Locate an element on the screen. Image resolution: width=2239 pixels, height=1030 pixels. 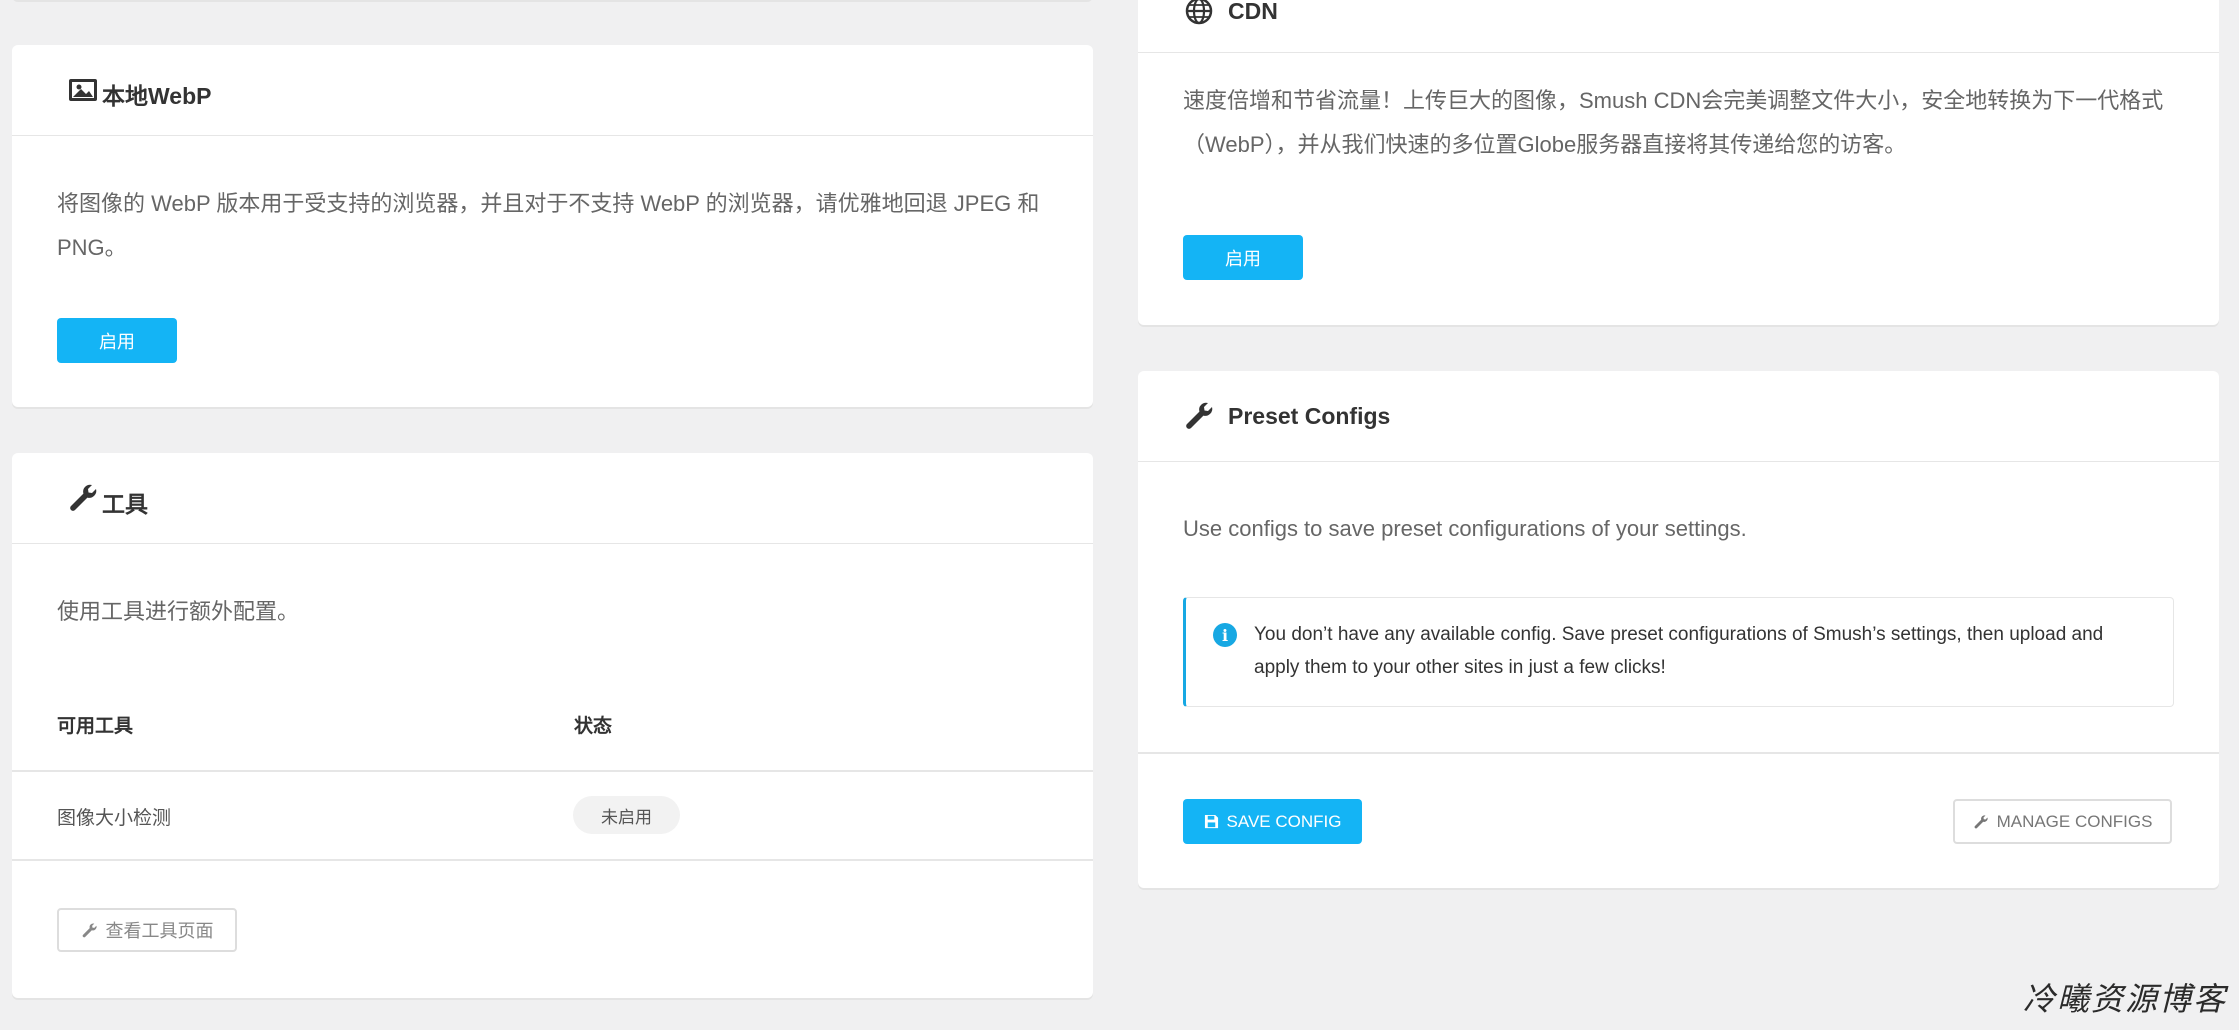
webp-card-header: 本地WebP is located at coordinates (552, 90).